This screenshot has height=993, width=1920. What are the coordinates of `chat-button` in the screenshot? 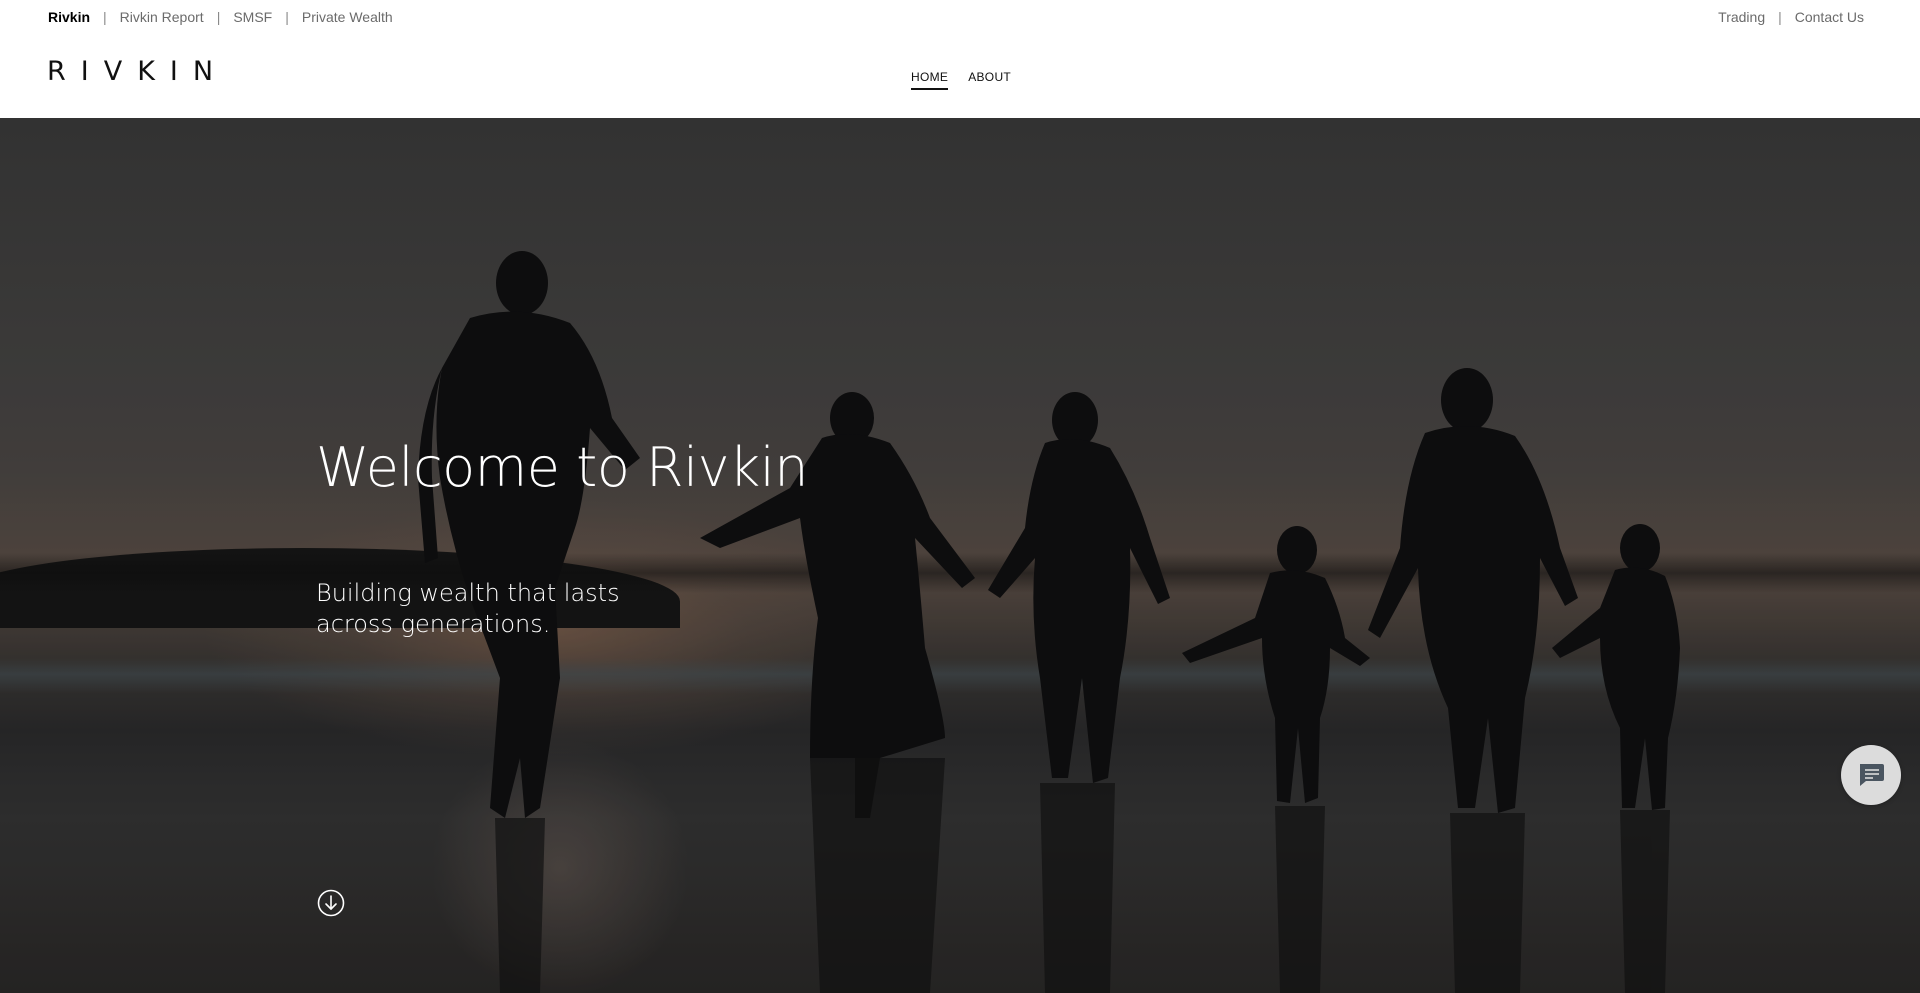 It's located at (1871, 775).